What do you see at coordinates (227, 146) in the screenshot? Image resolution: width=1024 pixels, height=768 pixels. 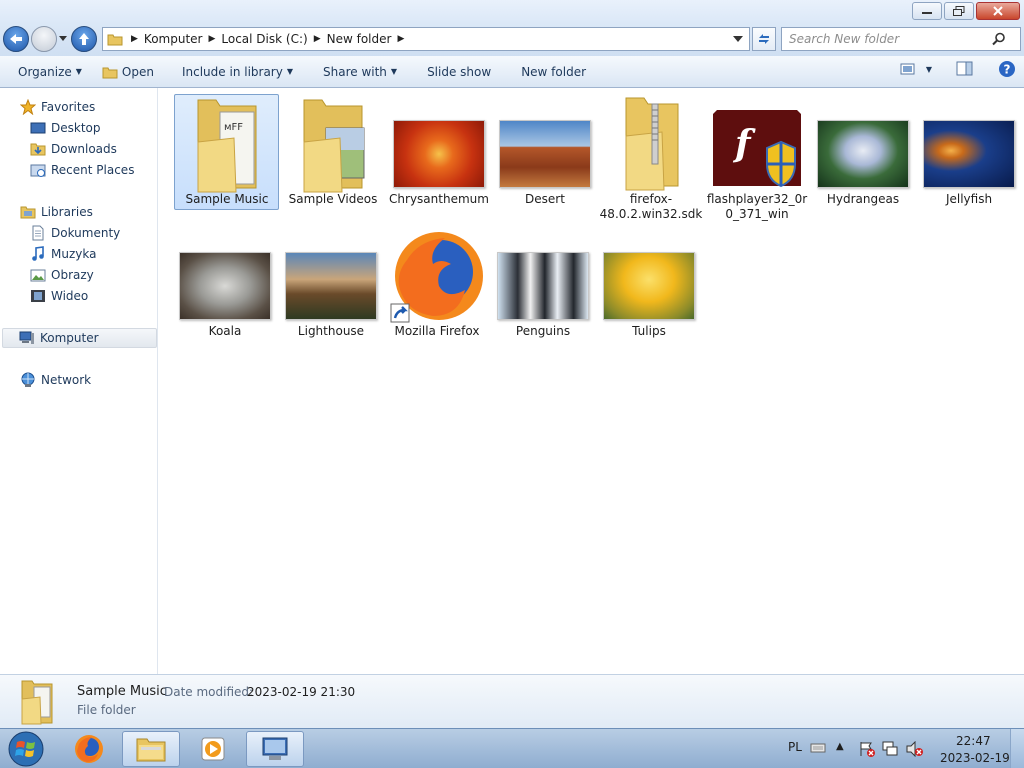 I see `music-folder-icon: ᴍFF` at bounding box center [227, 146].